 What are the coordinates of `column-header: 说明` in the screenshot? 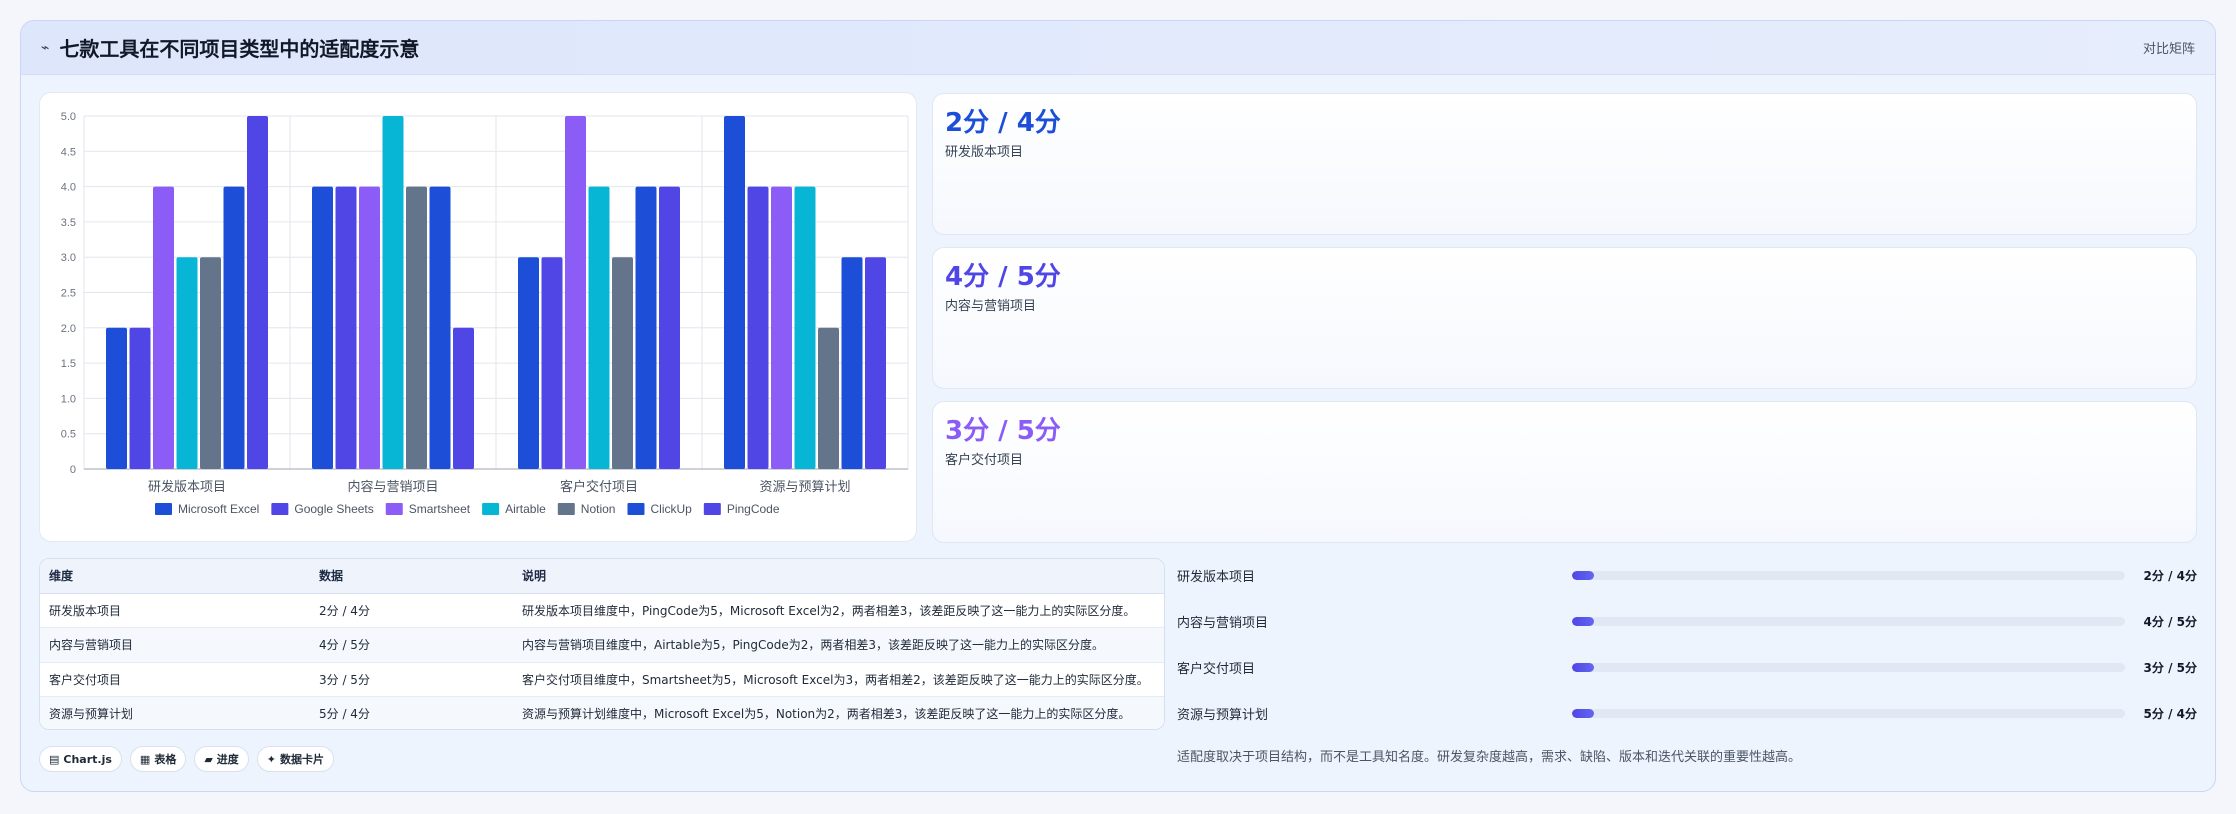 It's located at (838, 576).